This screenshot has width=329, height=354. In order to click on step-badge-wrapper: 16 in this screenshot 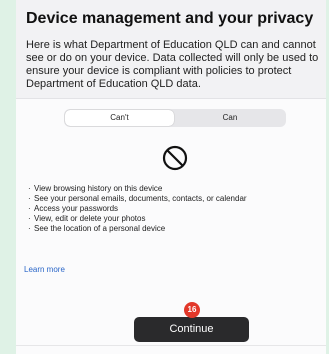, I will do `click(192, 310)`.